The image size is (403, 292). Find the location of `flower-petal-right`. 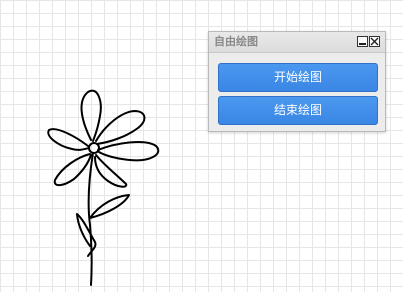

flower-petal-right is located at coordinates (128, 151).